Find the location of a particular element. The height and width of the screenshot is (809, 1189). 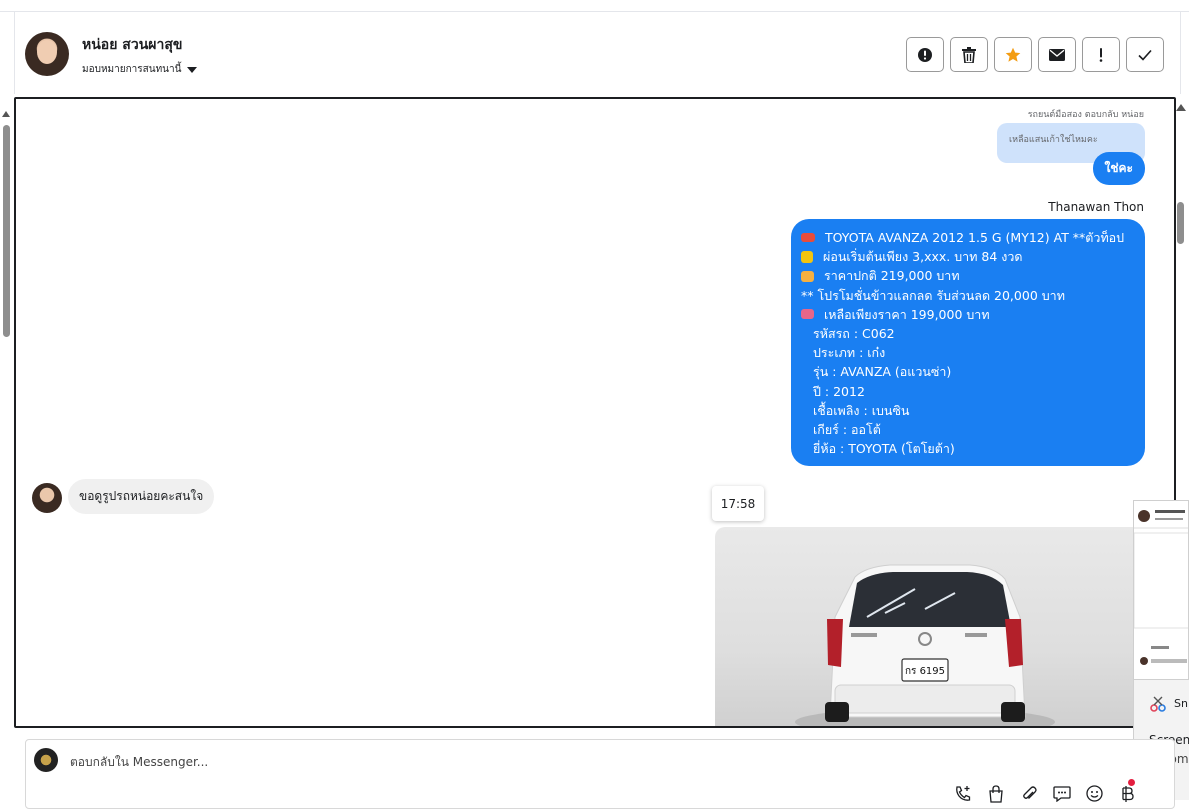

divider-left is located at coordinates (14, 53).